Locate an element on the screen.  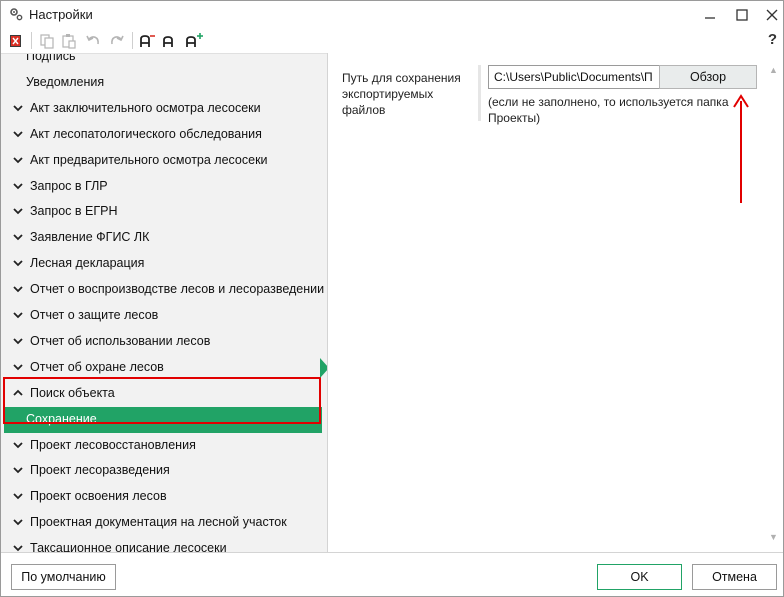
font-reset-icon is located at coordinates (168, 41).